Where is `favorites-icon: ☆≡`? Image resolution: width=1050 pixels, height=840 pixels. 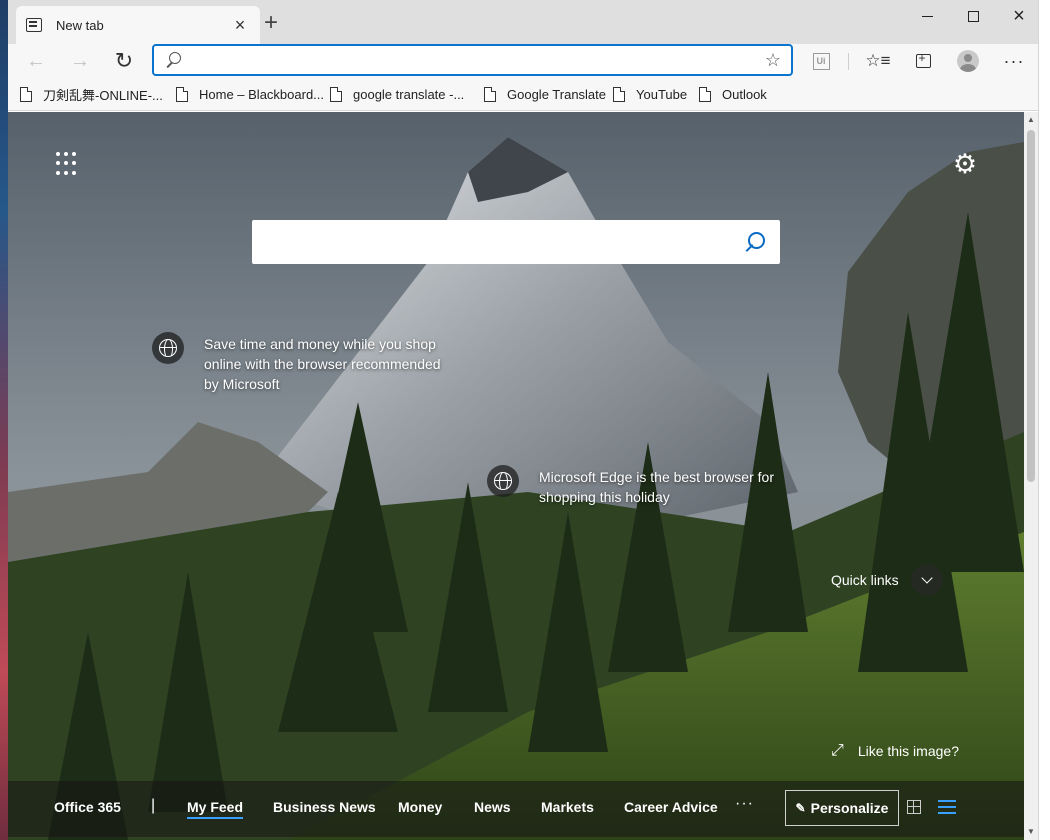 favorites-icon: ☆≡ is located at coordinates (878, 60).